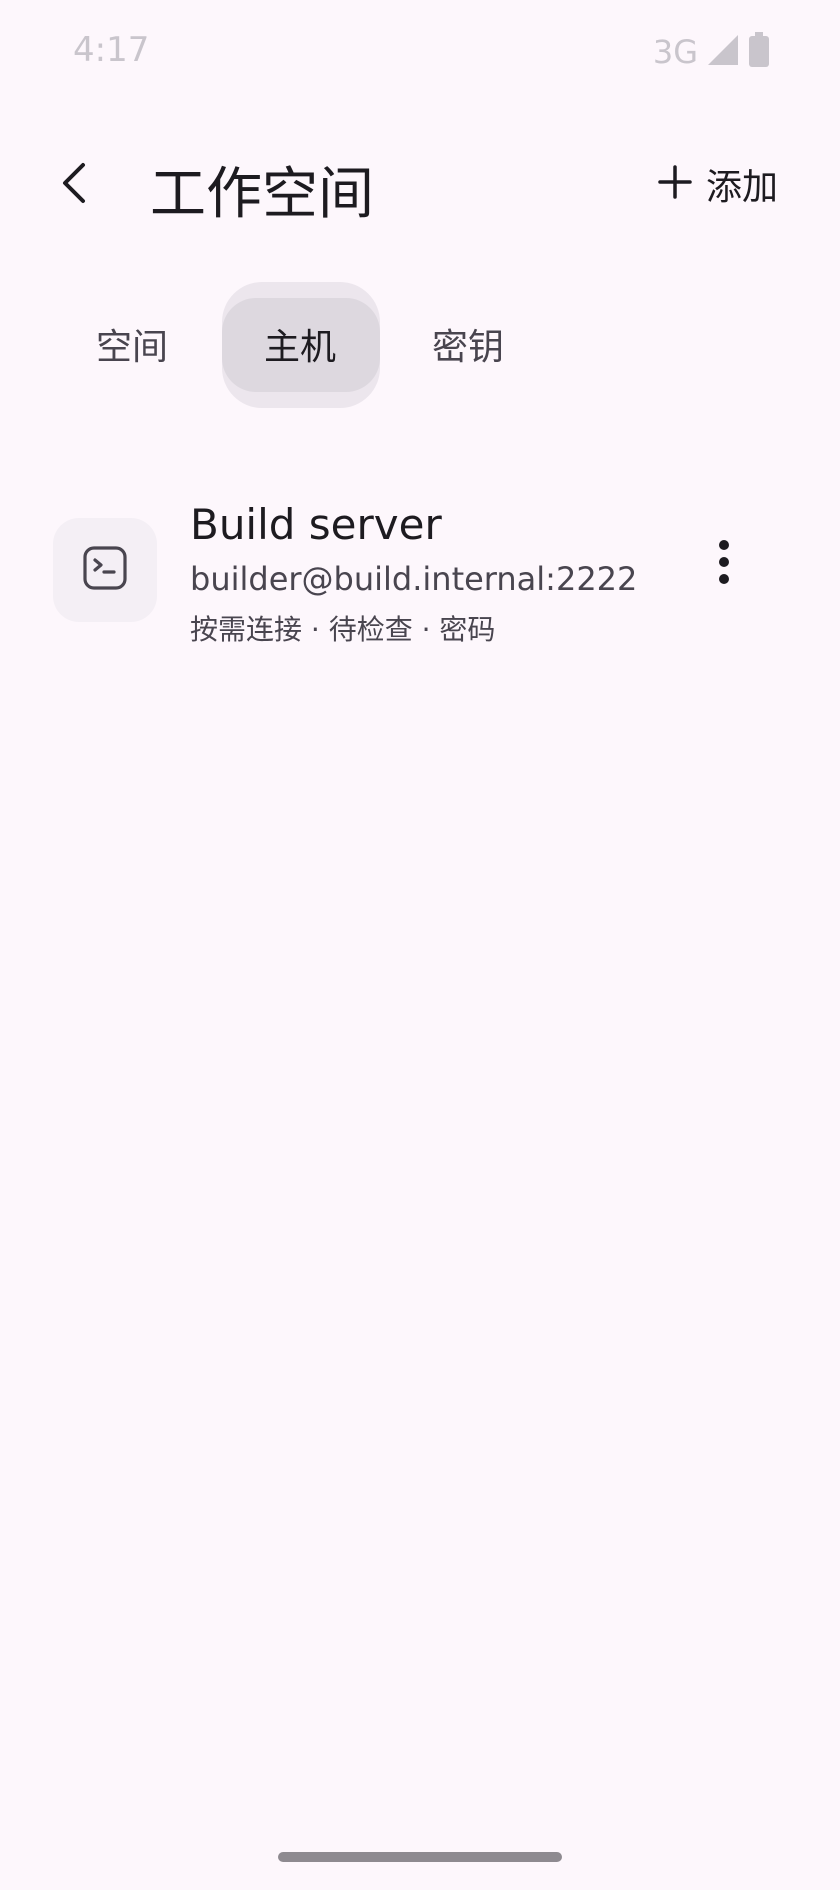 Image resolution: width=840 pixels, height=1890 pixels. Describe the element at coordinates (420, 1857) in the screenshot. I see `home-indicator` at that location.